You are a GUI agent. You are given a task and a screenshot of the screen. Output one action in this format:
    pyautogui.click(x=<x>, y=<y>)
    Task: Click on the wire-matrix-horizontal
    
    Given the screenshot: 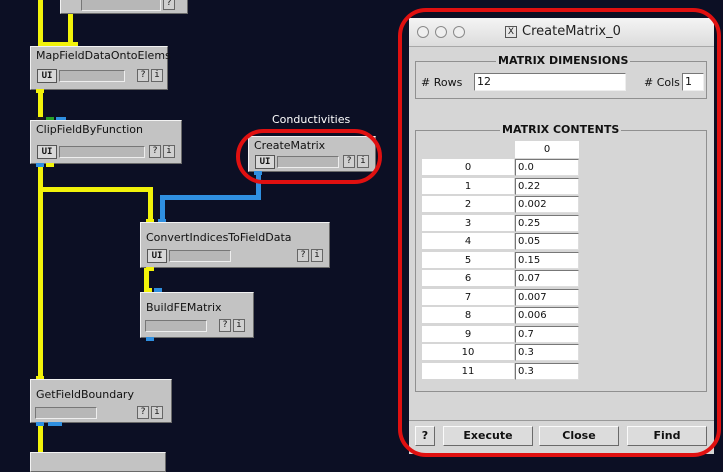 What is the action you would take?
    pyautogui.click(x=210, y=197)
    